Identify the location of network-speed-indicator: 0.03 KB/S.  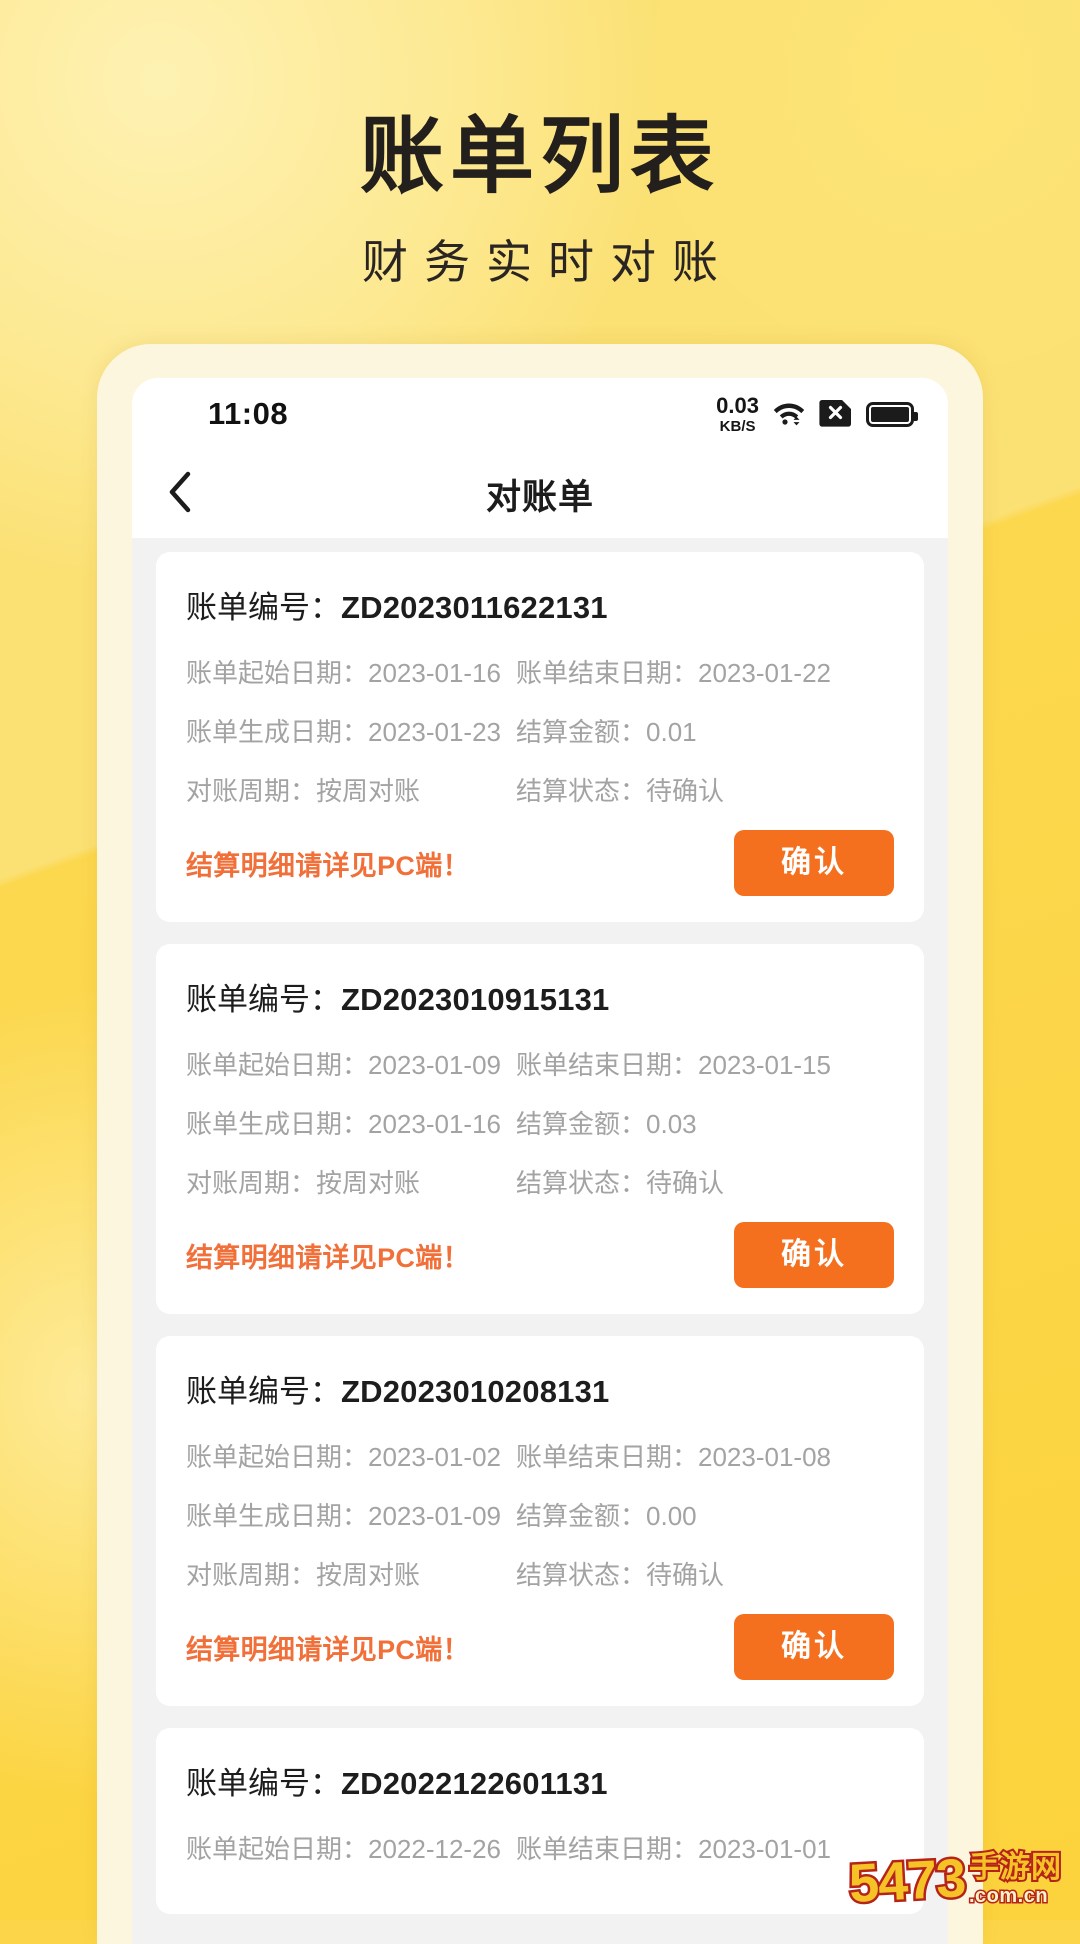
(737, 413).